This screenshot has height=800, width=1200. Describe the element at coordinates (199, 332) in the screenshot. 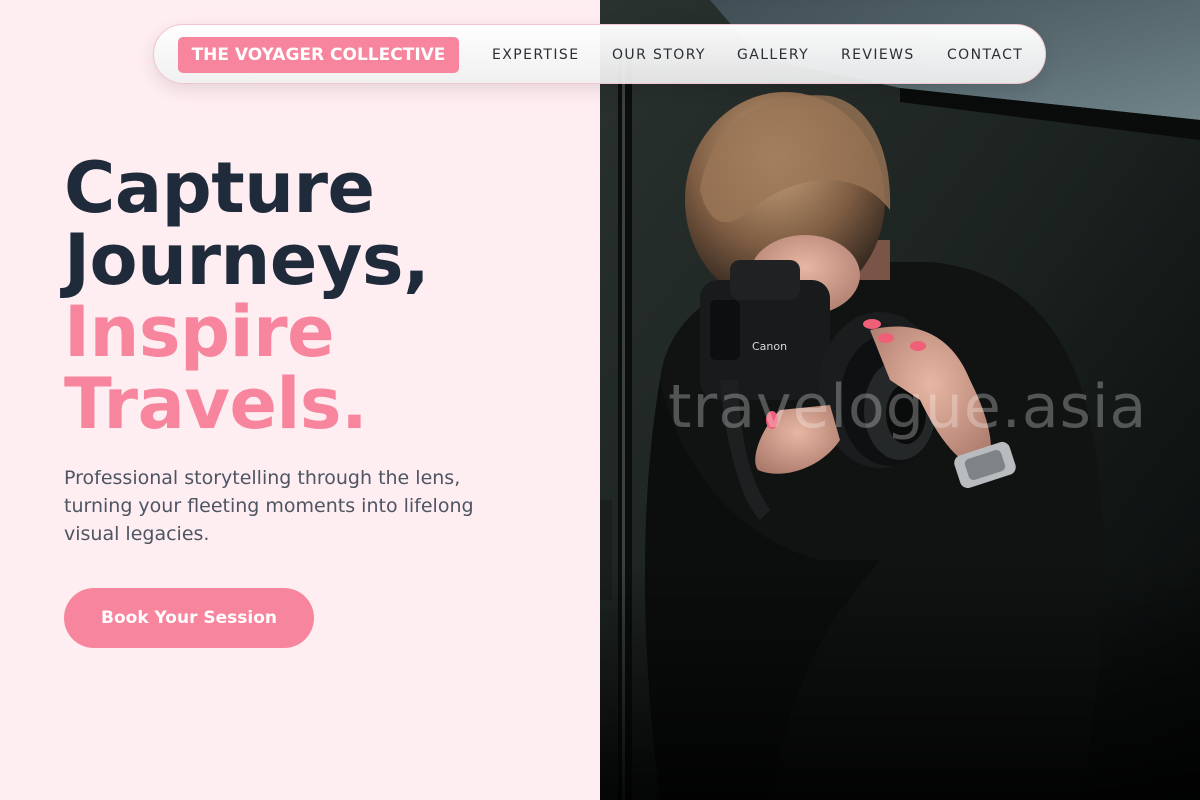

I see `hero-accent-line-1: Inspire` at that location.